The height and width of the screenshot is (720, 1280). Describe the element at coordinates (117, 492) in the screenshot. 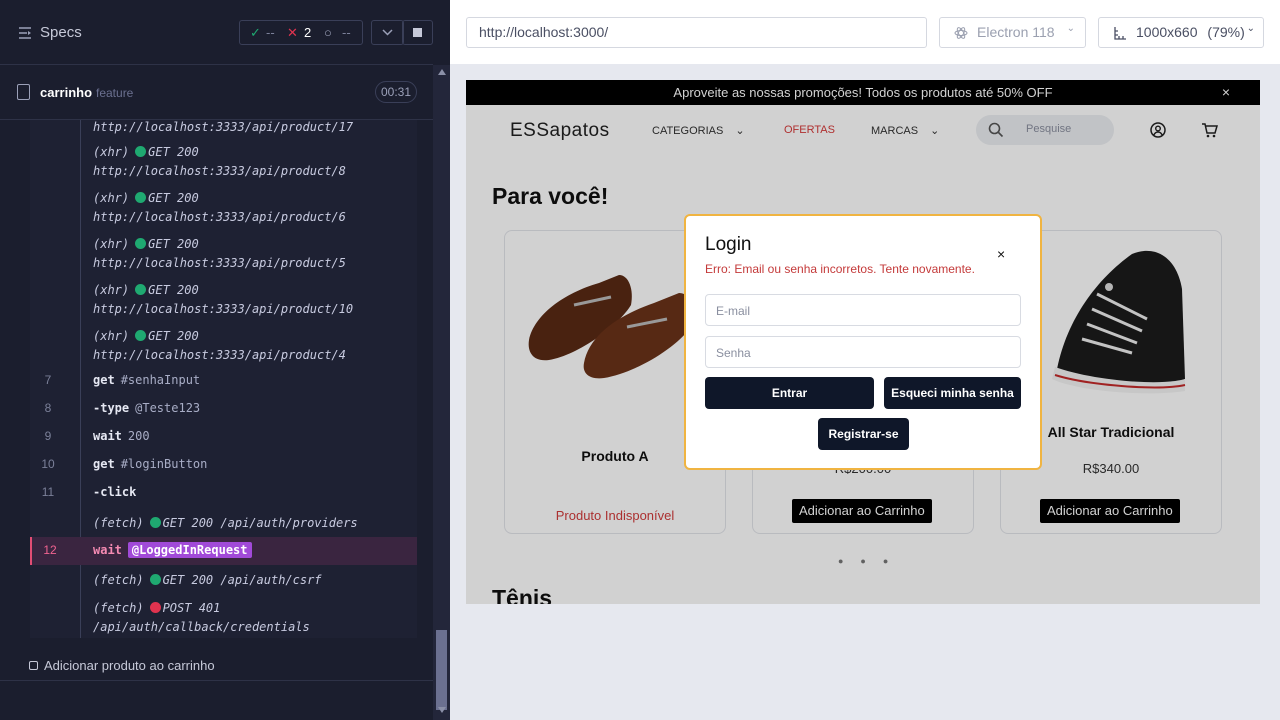

I see `command: -click` at that location.